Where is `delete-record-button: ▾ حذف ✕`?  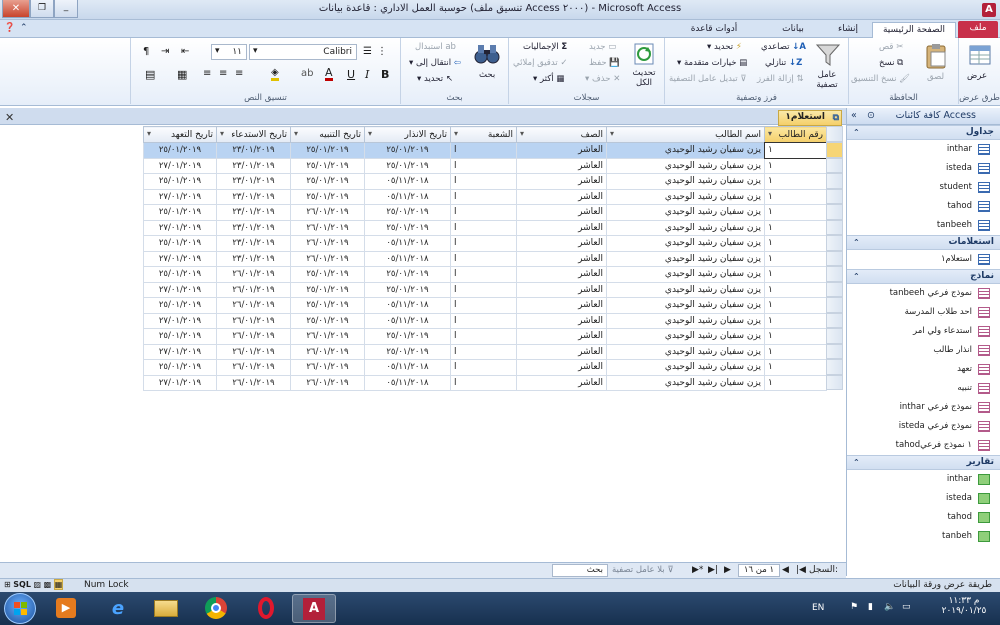 delete-record-button: ▾ حذف ✕ is located at coordinates (602, 79).